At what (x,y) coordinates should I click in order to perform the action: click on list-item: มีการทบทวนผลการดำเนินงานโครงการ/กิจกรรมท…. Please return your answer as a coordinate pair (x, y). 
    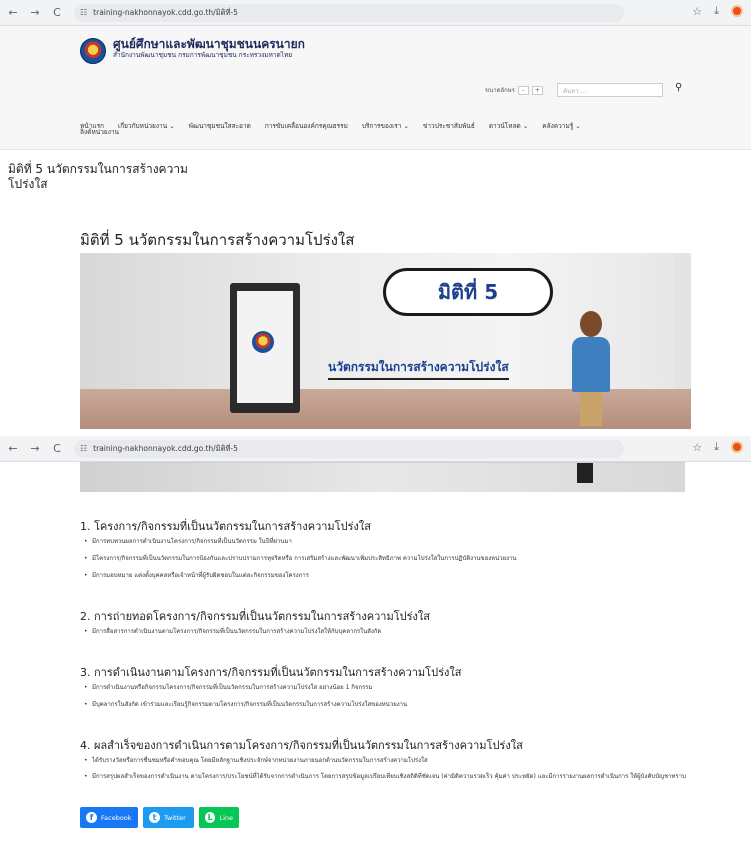
    Looking at the image, I should click on (388, 542).